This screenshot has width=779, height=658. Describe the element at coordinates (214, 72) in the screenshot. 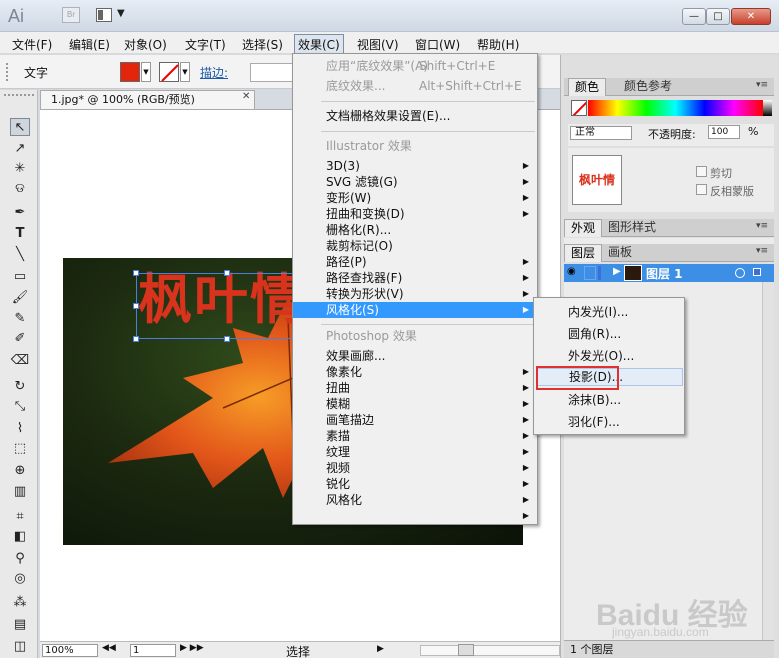

I see `stroke-link: 描边:` at that location.